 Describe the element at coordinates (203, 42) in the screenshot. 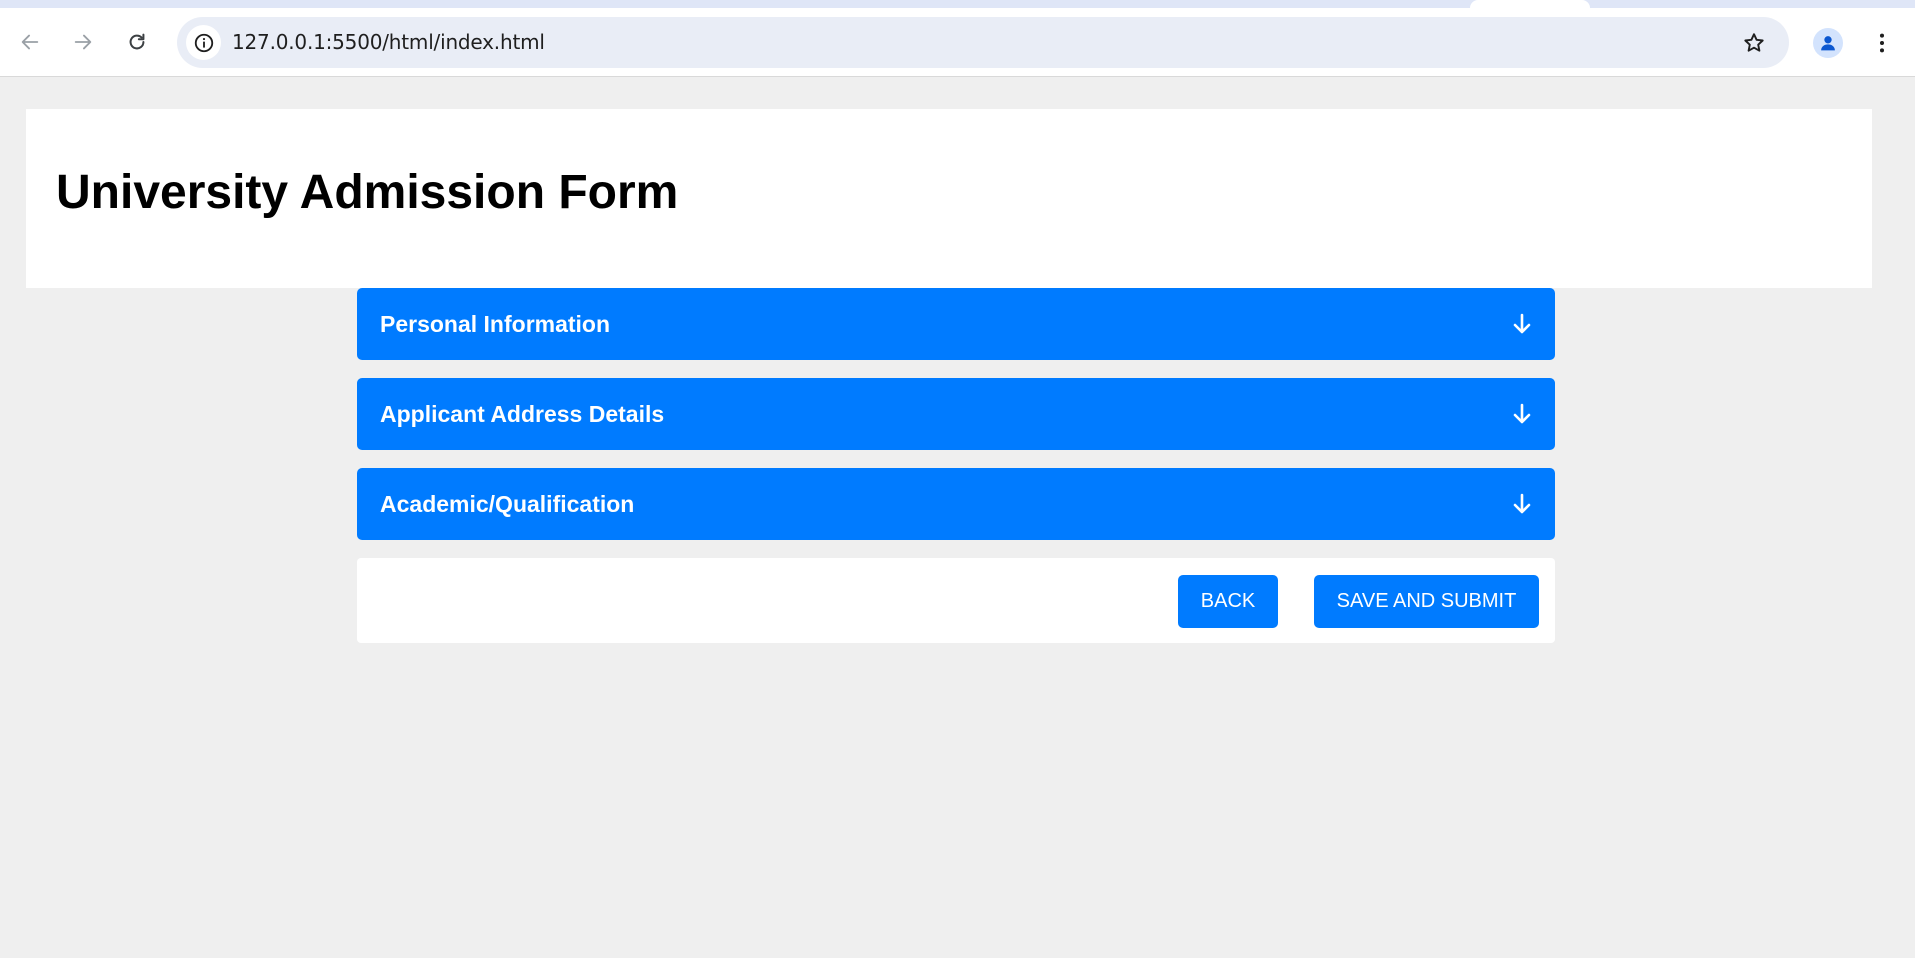

I see `site-info-icon` at that location.